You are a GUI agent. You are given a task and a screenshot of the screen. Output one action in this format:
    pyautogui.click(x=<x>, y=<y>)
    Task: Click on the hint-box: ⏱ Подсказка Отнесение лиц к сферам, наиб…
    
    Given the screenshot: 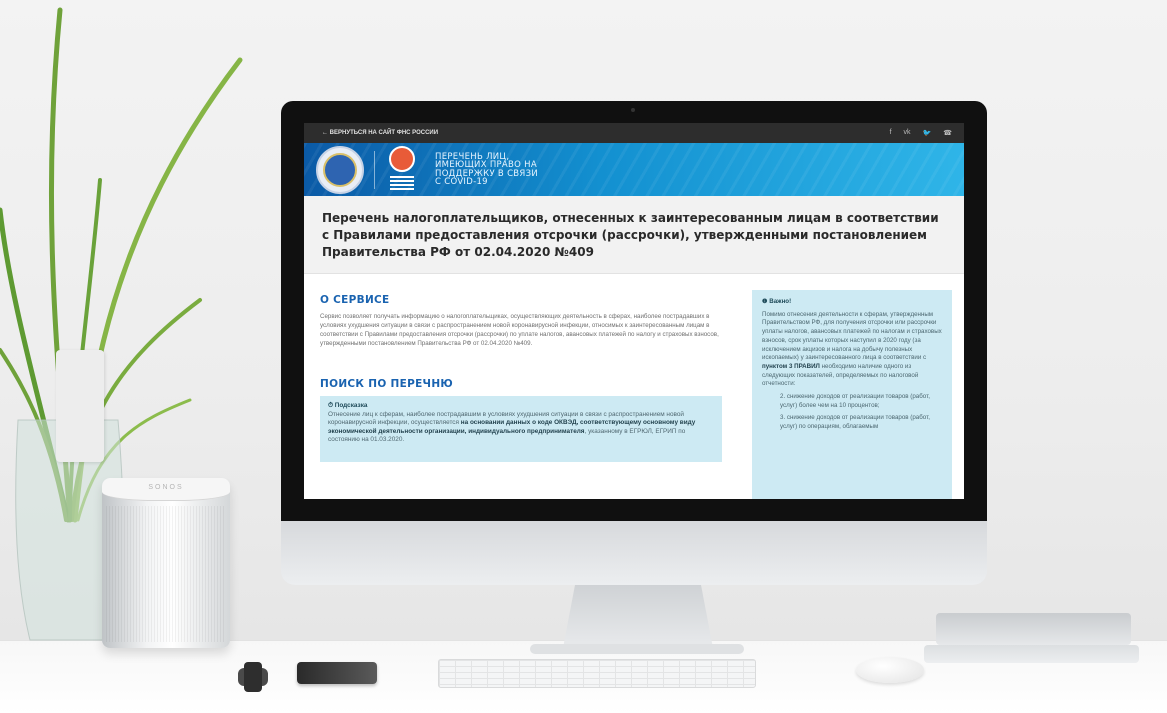 What is the action you would take?
    pyautogui.click(x=521, y=429)
    